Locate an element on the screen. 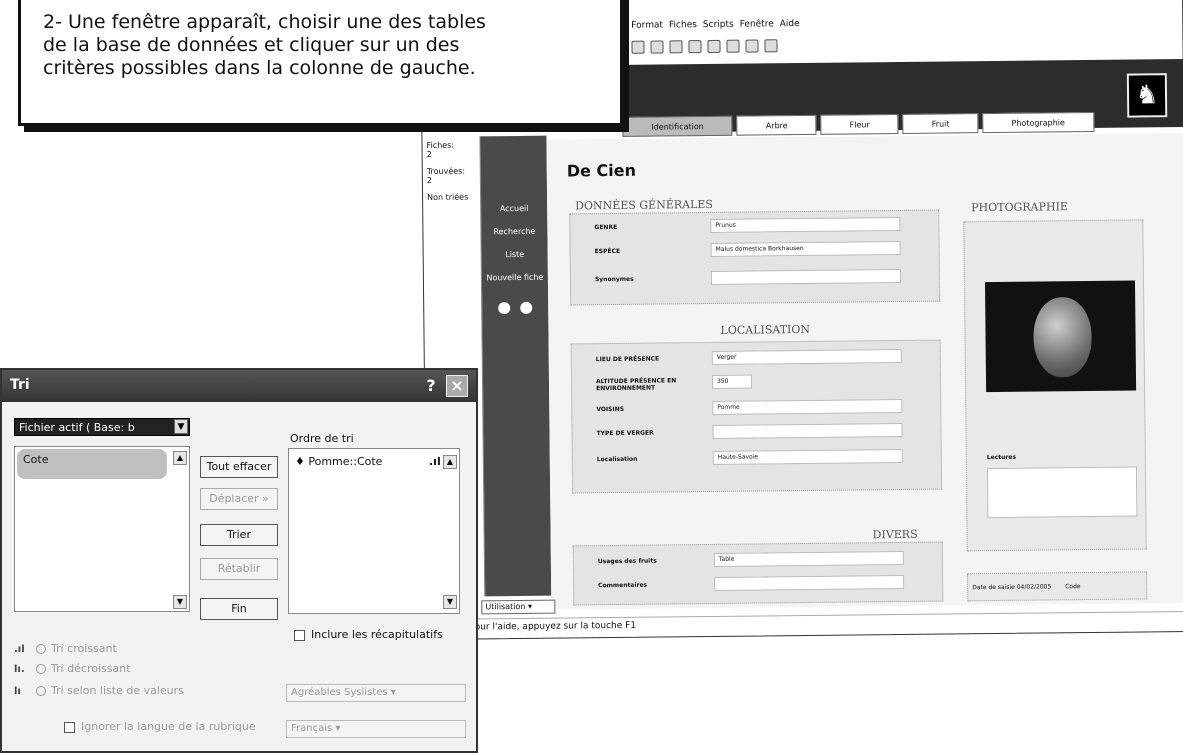 The height and width of the screenshot is (753, 1183). location-field: Verger is located at coordinates (806, 356).